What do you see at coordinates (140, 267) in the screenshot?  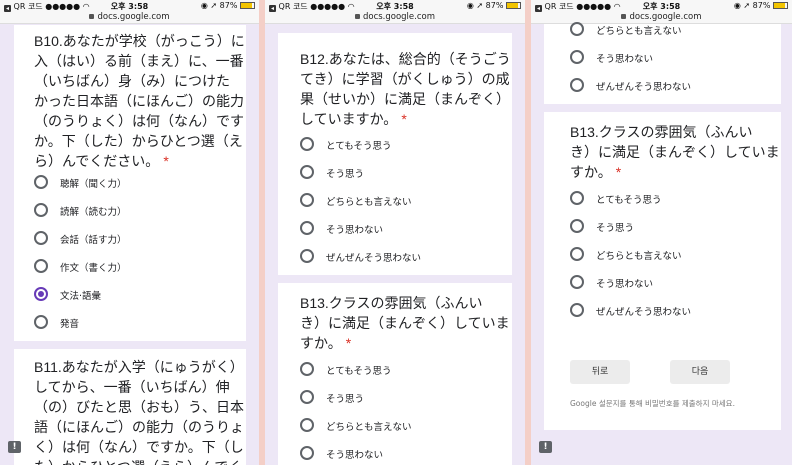 I see `option-b10-4: 作文（書く力）` at bounding box center [140, 267].